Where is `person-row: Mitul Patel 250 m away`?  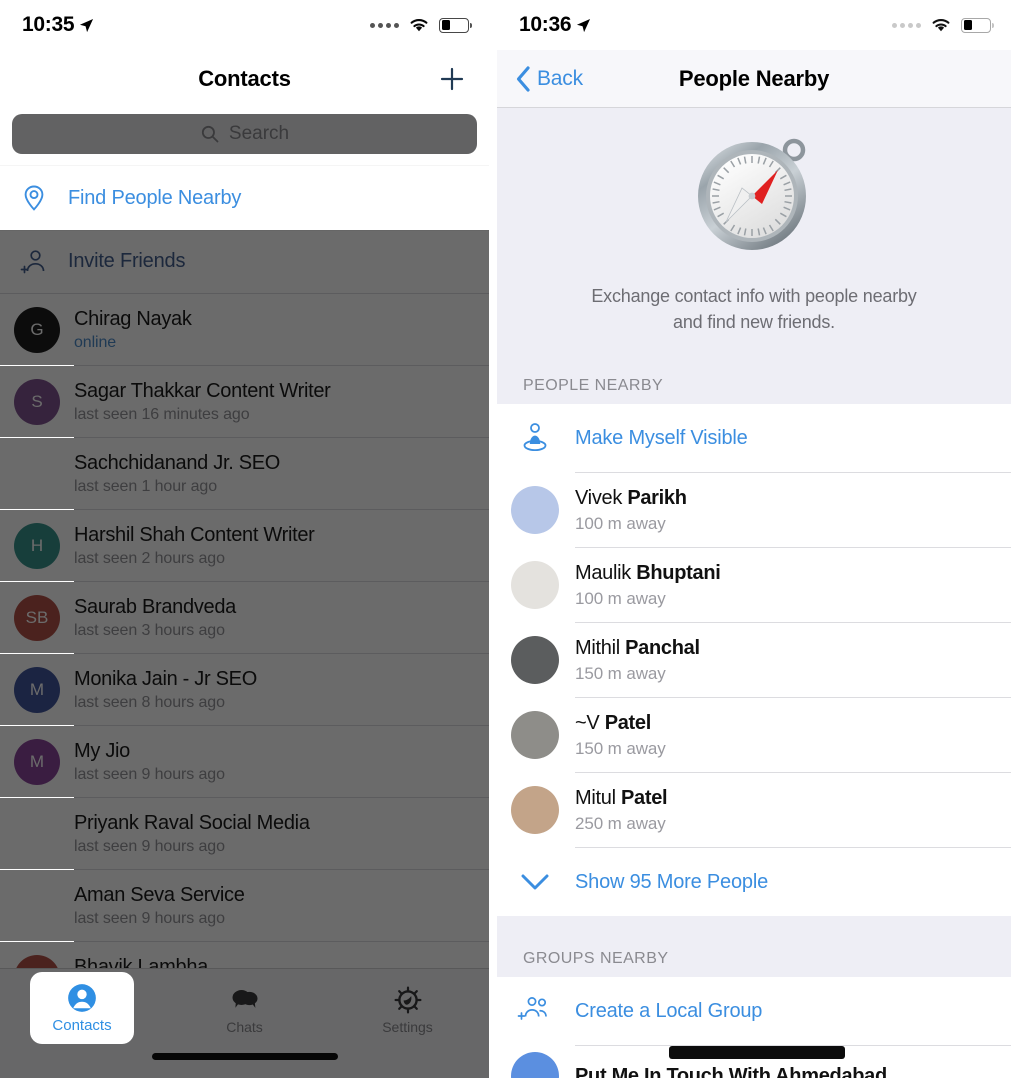 person-row: Mitul Patel 250 m away is located at coordinates (754, 810).